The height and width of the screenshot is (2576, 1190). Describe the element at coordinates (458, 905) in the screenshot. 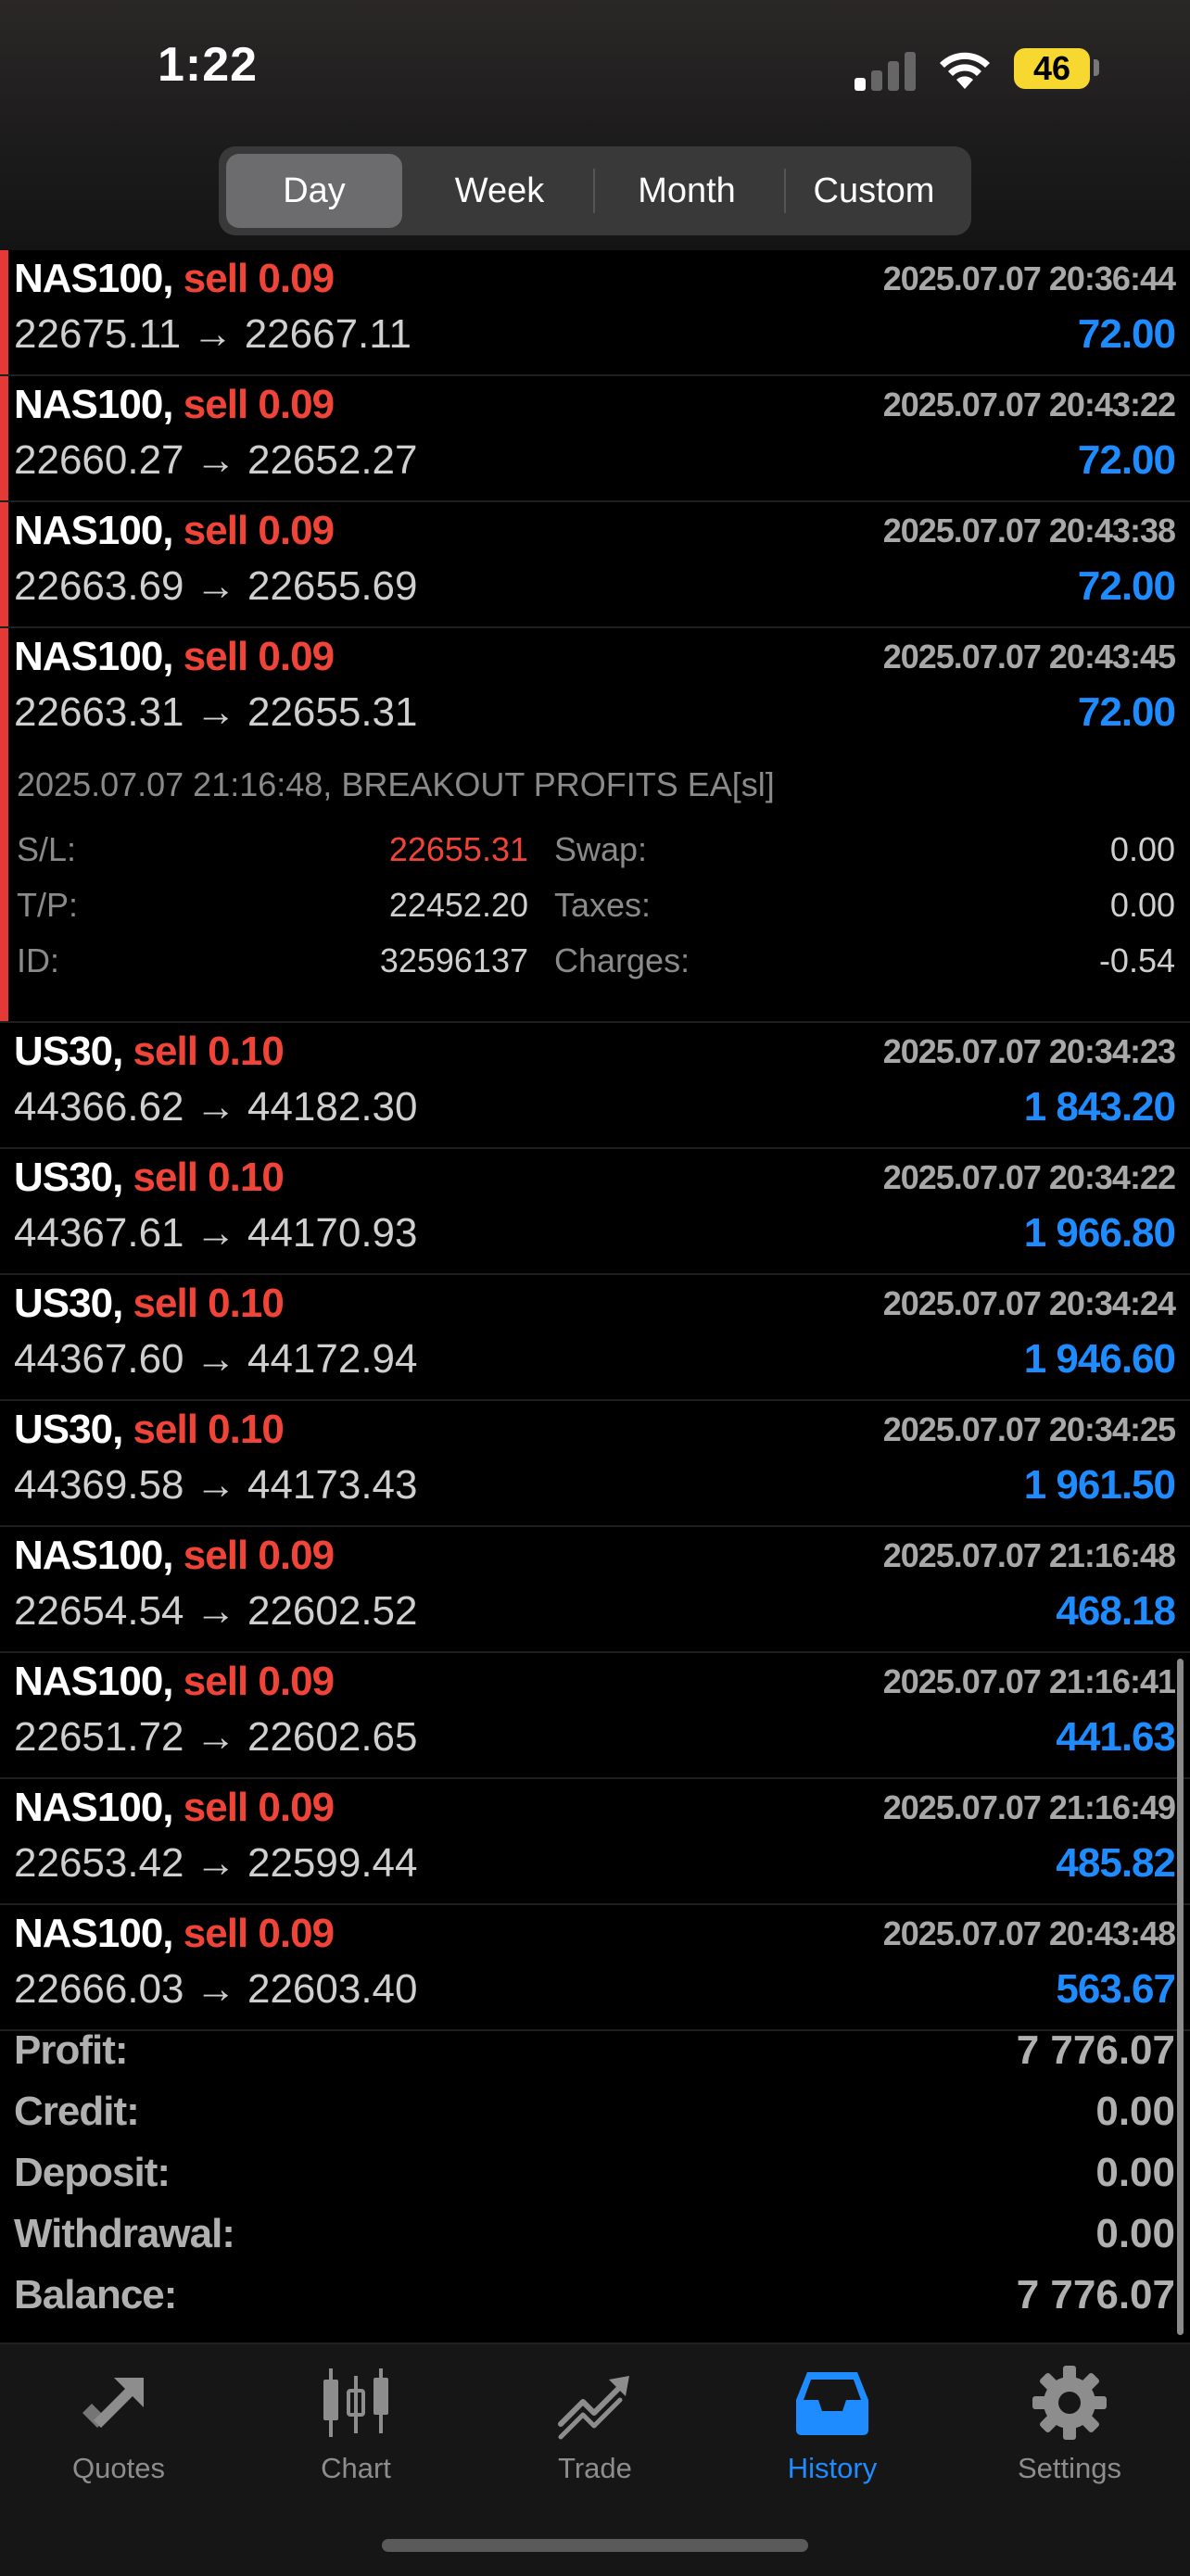

I see `tp-value: 22452.20` at that location.